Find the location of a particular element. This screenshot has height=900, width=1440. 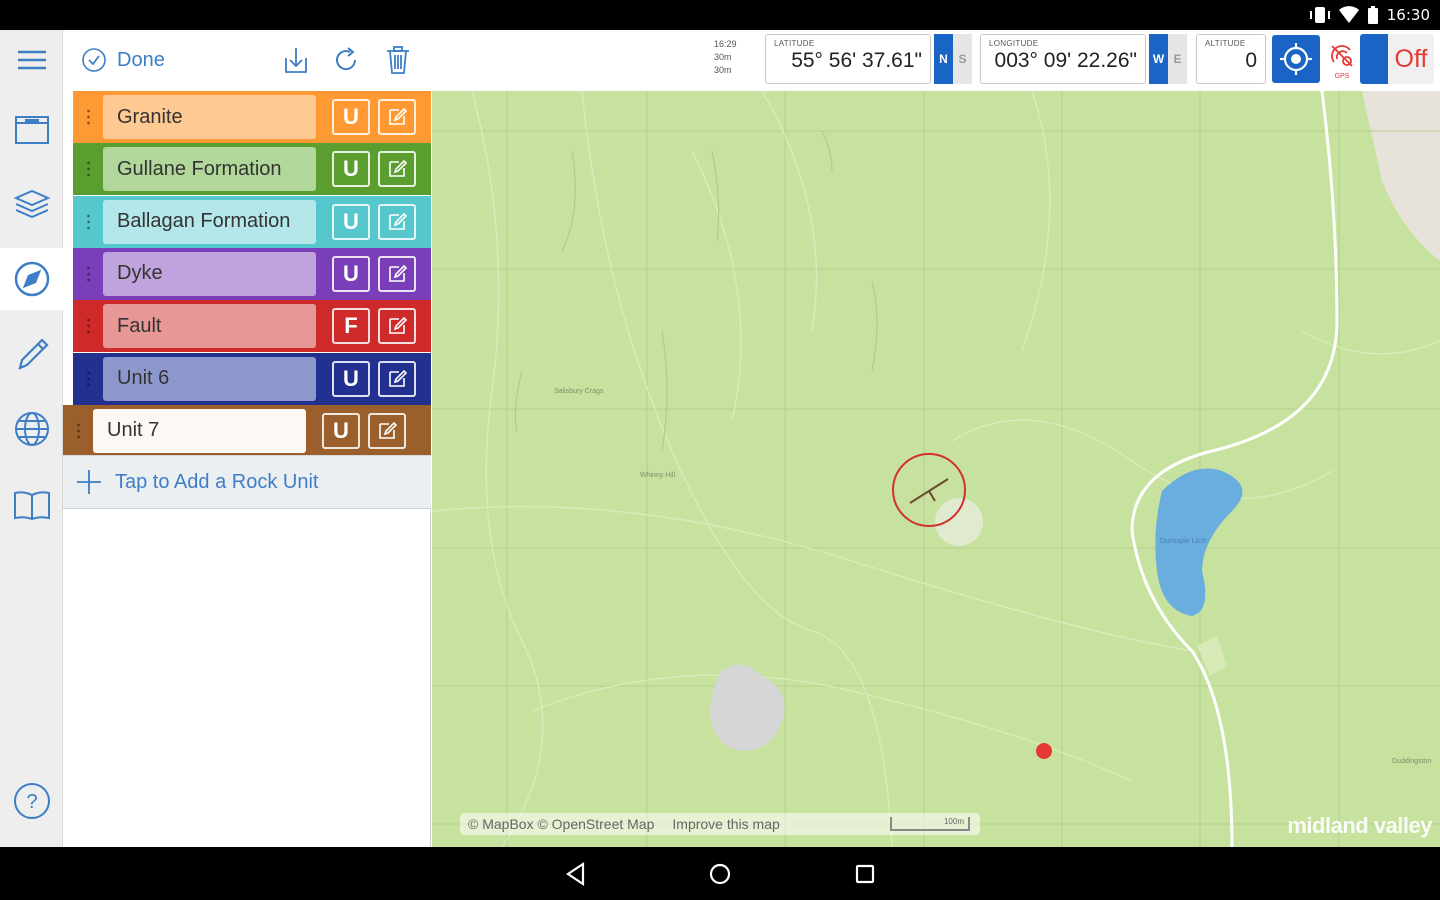

draw-button is located at coordinates (31, 354).